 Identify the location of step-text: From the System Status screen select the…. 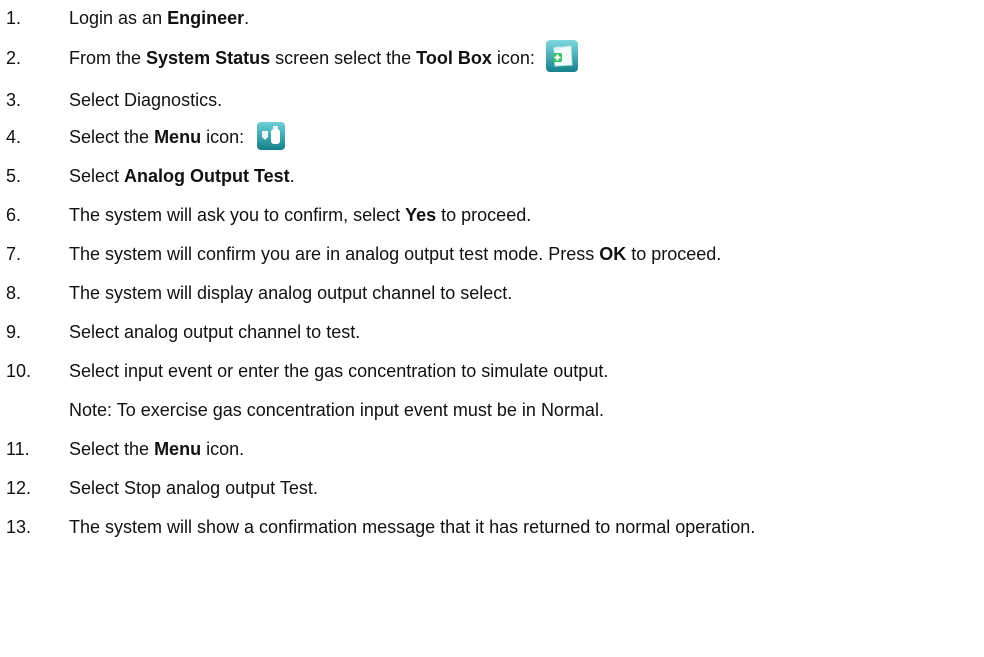
(324, 56).